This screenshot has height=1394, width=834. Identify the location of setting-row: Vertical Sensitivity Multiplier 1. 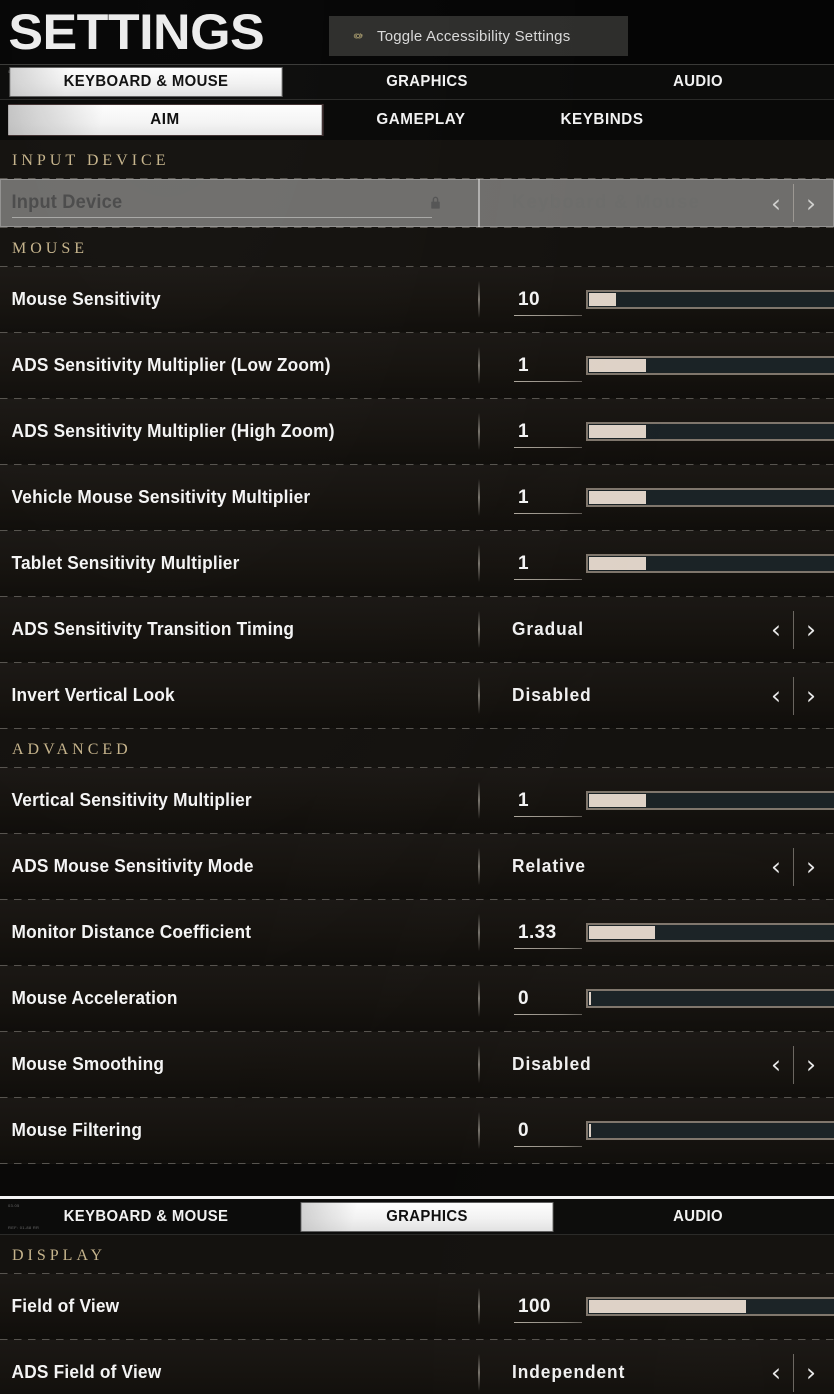
(417, 800).